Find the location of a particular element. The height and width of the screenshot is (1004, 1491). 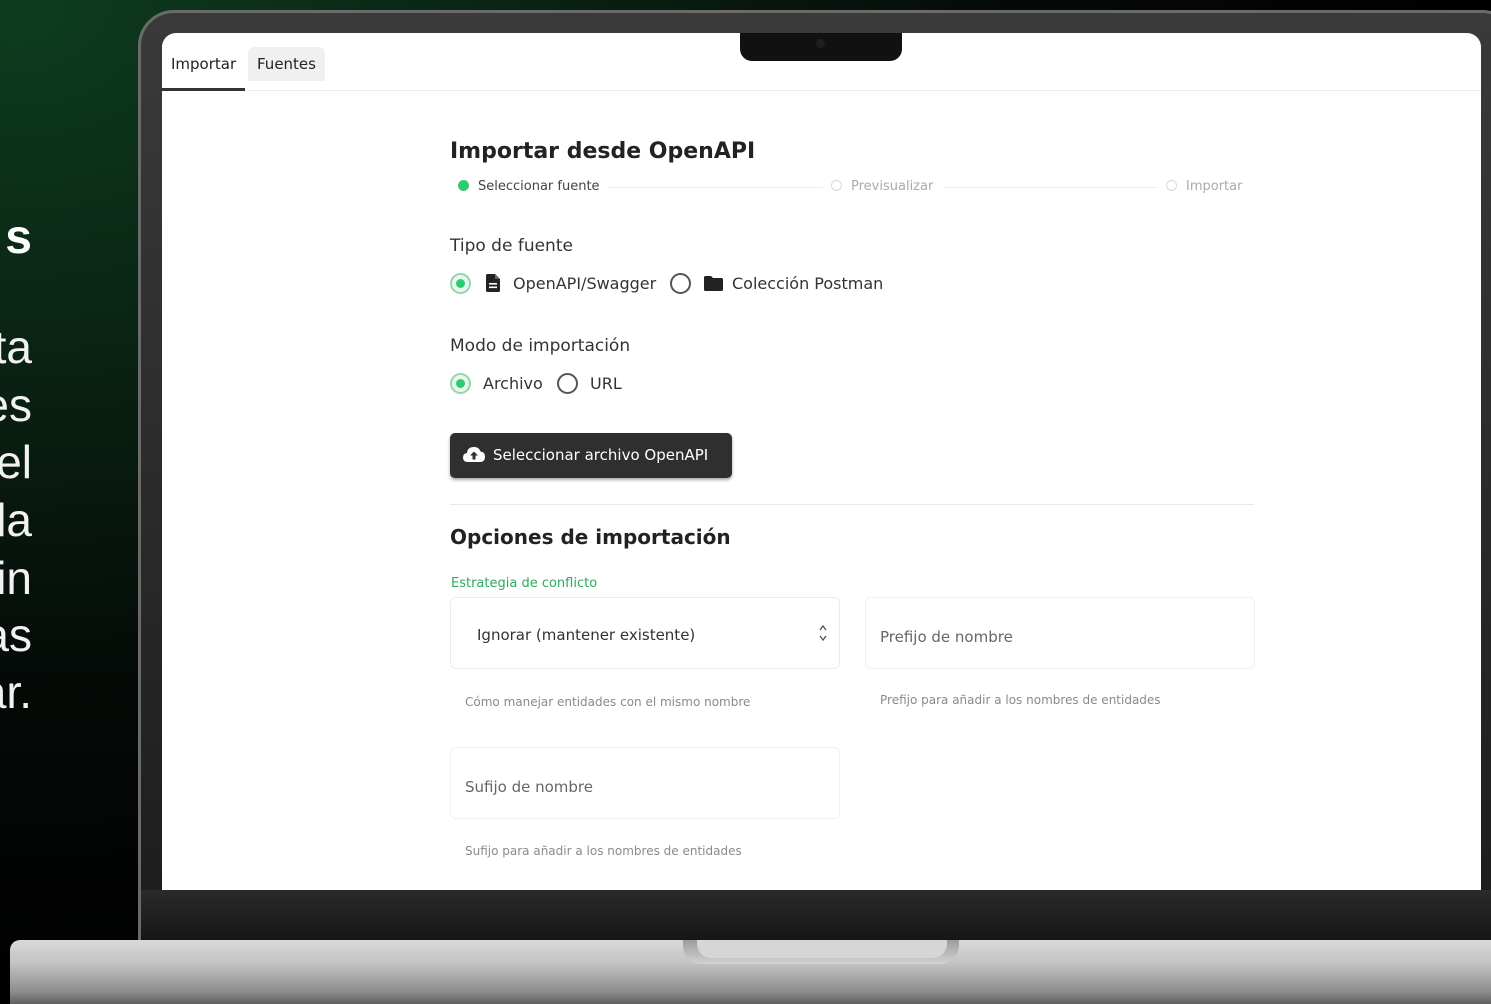

step-select-source: Seleccionar fuente is located at coordinates (529, 186).